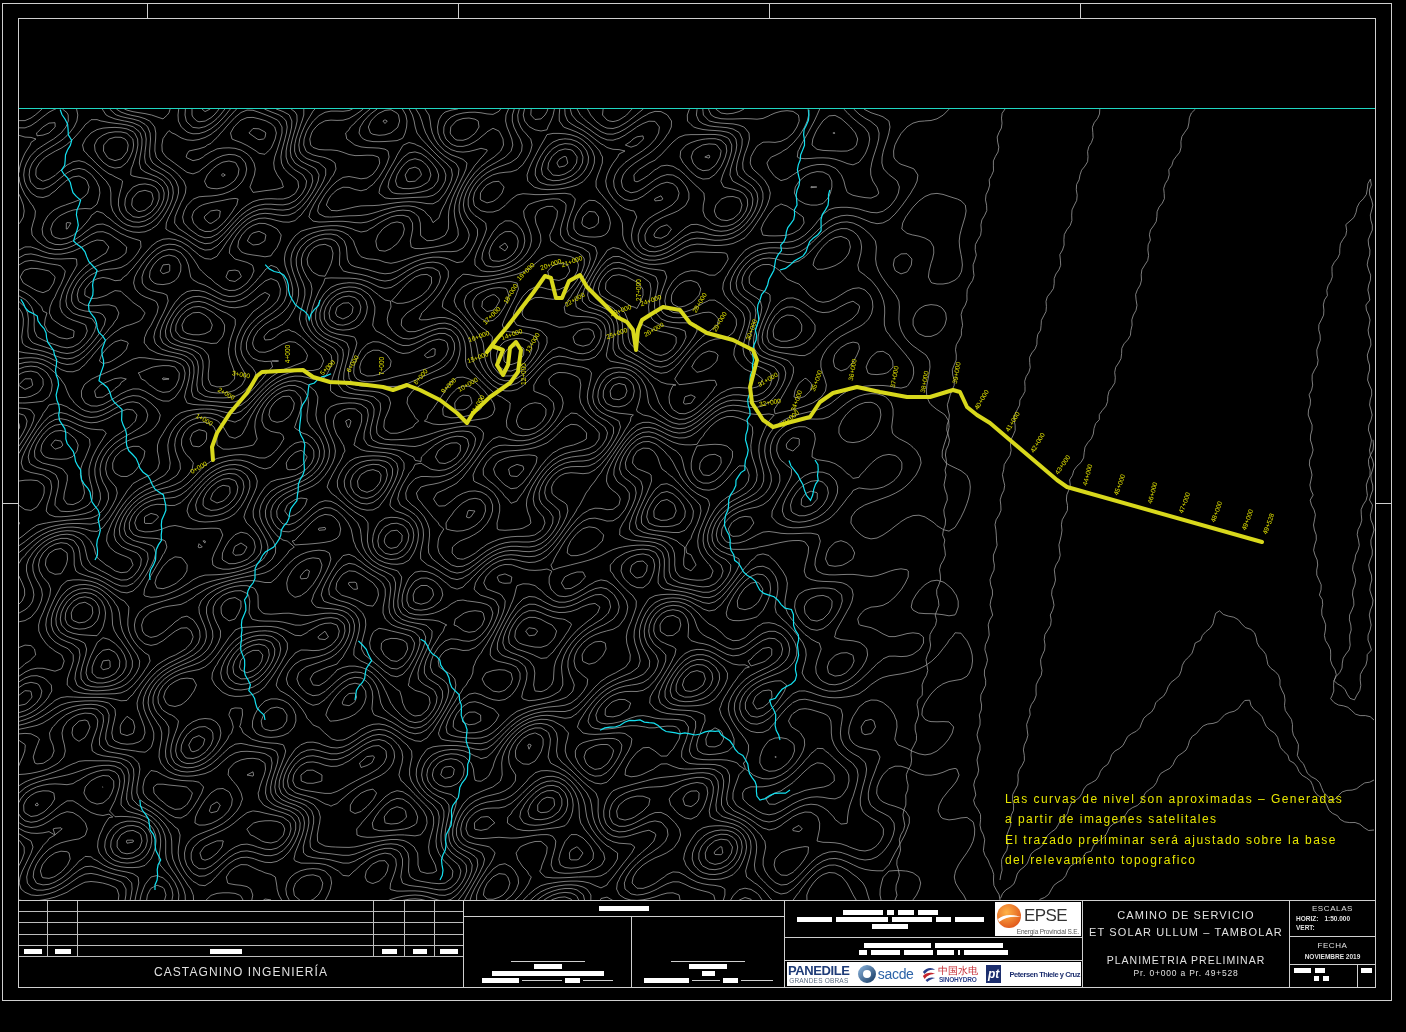 The height and width of the screenshot is (1032, 1406). I want to click on drawing-title: ET SOLAR ULLUM – TAMBOLAR, so click(1186, 932).